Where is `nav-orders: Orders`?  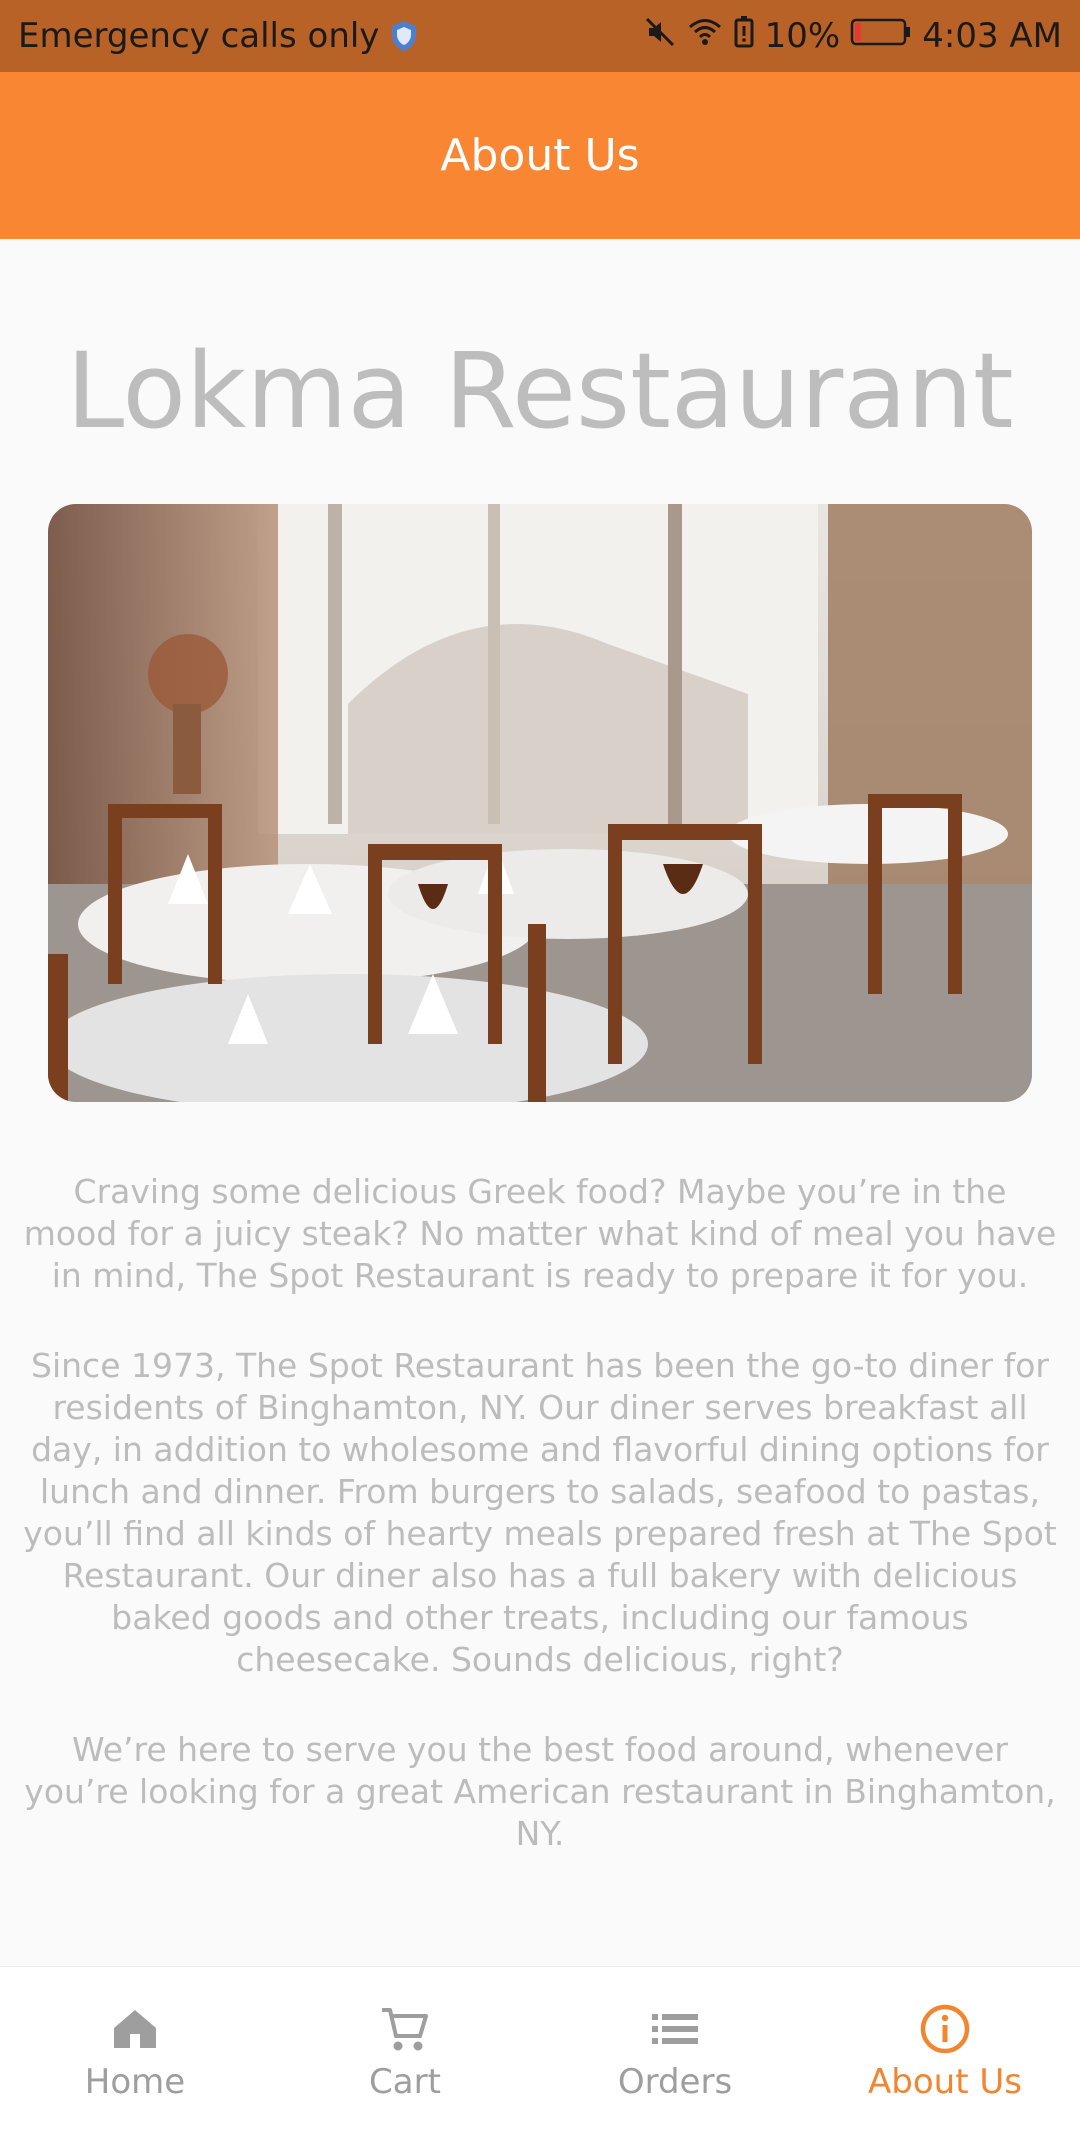 nav-orders: Orders is located at coordinates (675, 2052).